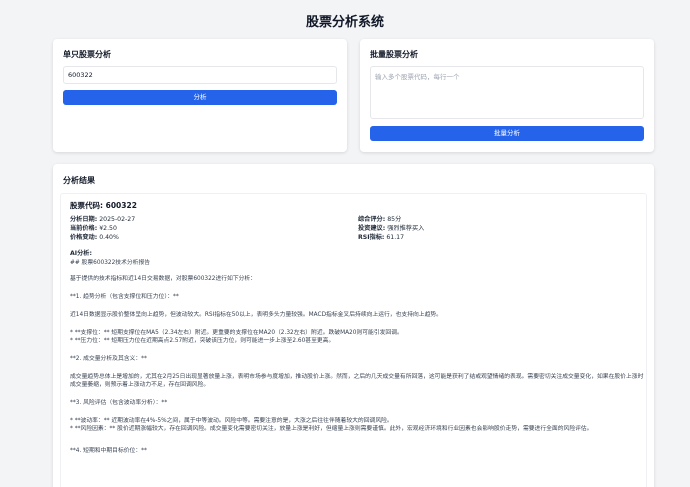  I want to click on single-analysis-title: 单只股票分析, so click(87, 54).